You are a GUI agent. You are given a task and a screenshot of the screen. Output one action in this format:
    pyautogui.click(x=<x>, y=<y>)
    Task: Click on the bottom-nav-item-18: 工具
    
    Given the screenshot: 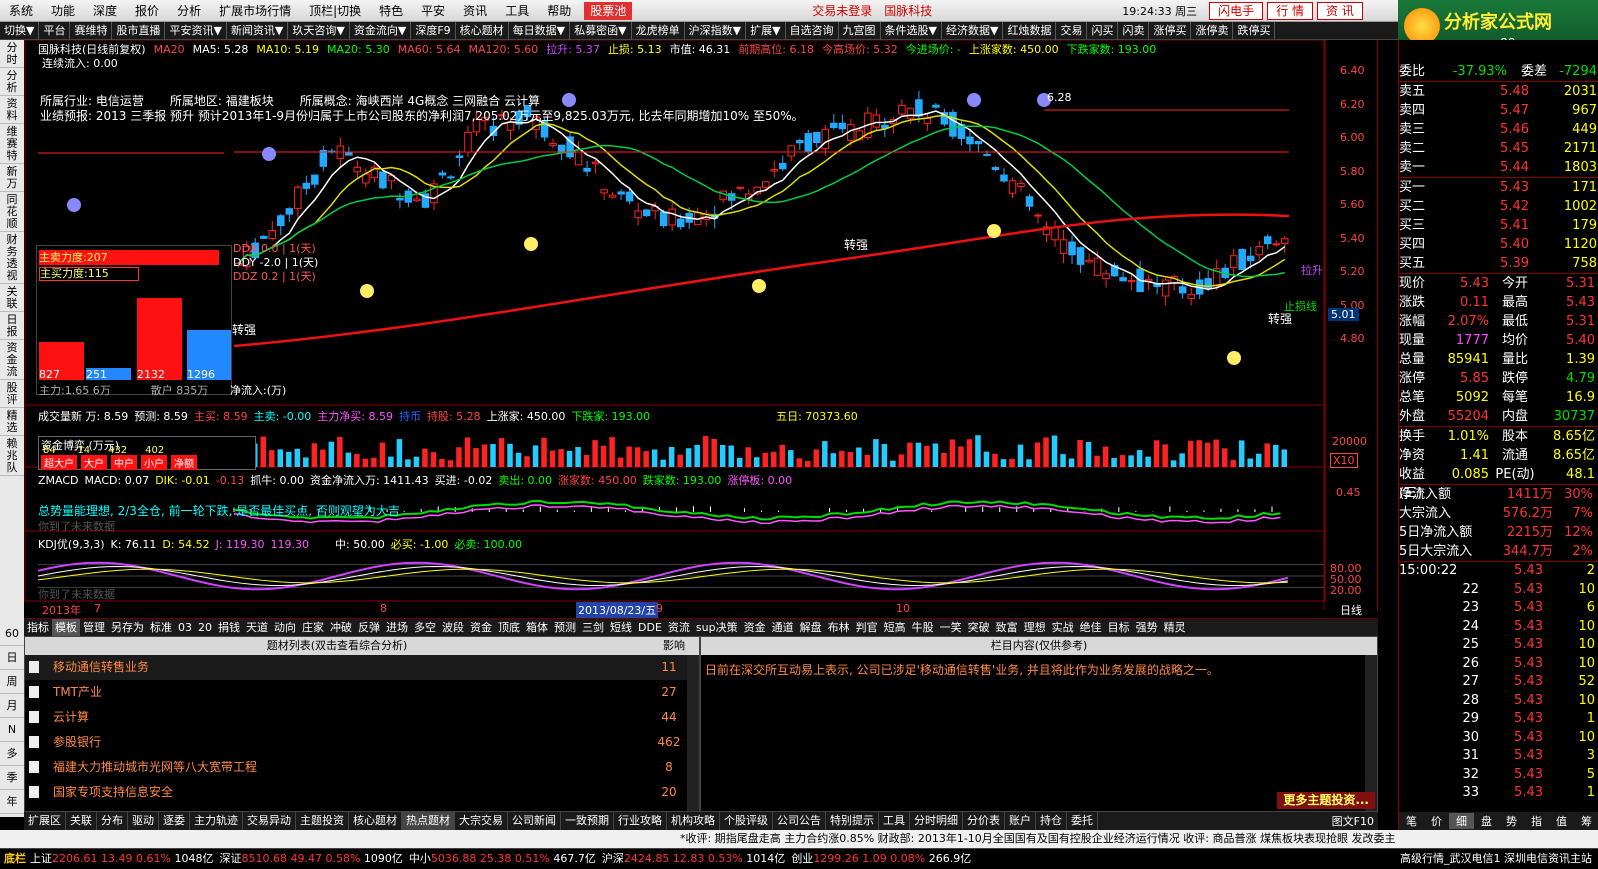 What is the action you would take?
    pyautogui.click(x=894, y=821)
    